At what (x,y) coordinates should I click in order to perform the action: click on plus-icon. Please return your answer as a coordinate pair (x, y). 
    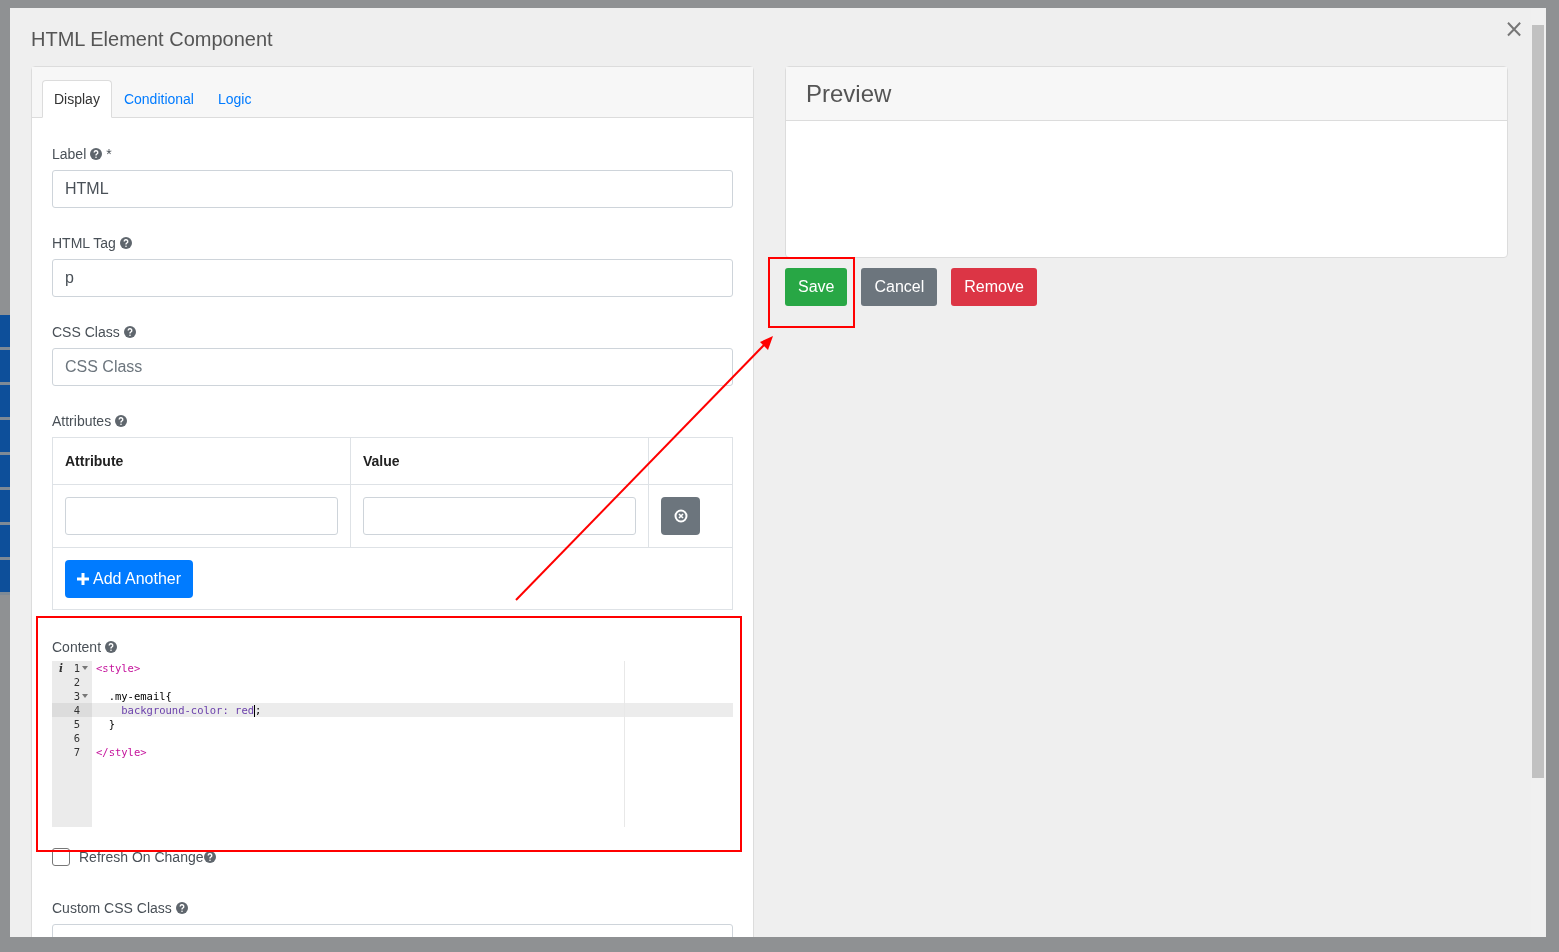
    Looking at the image, I should click on (83, 579).